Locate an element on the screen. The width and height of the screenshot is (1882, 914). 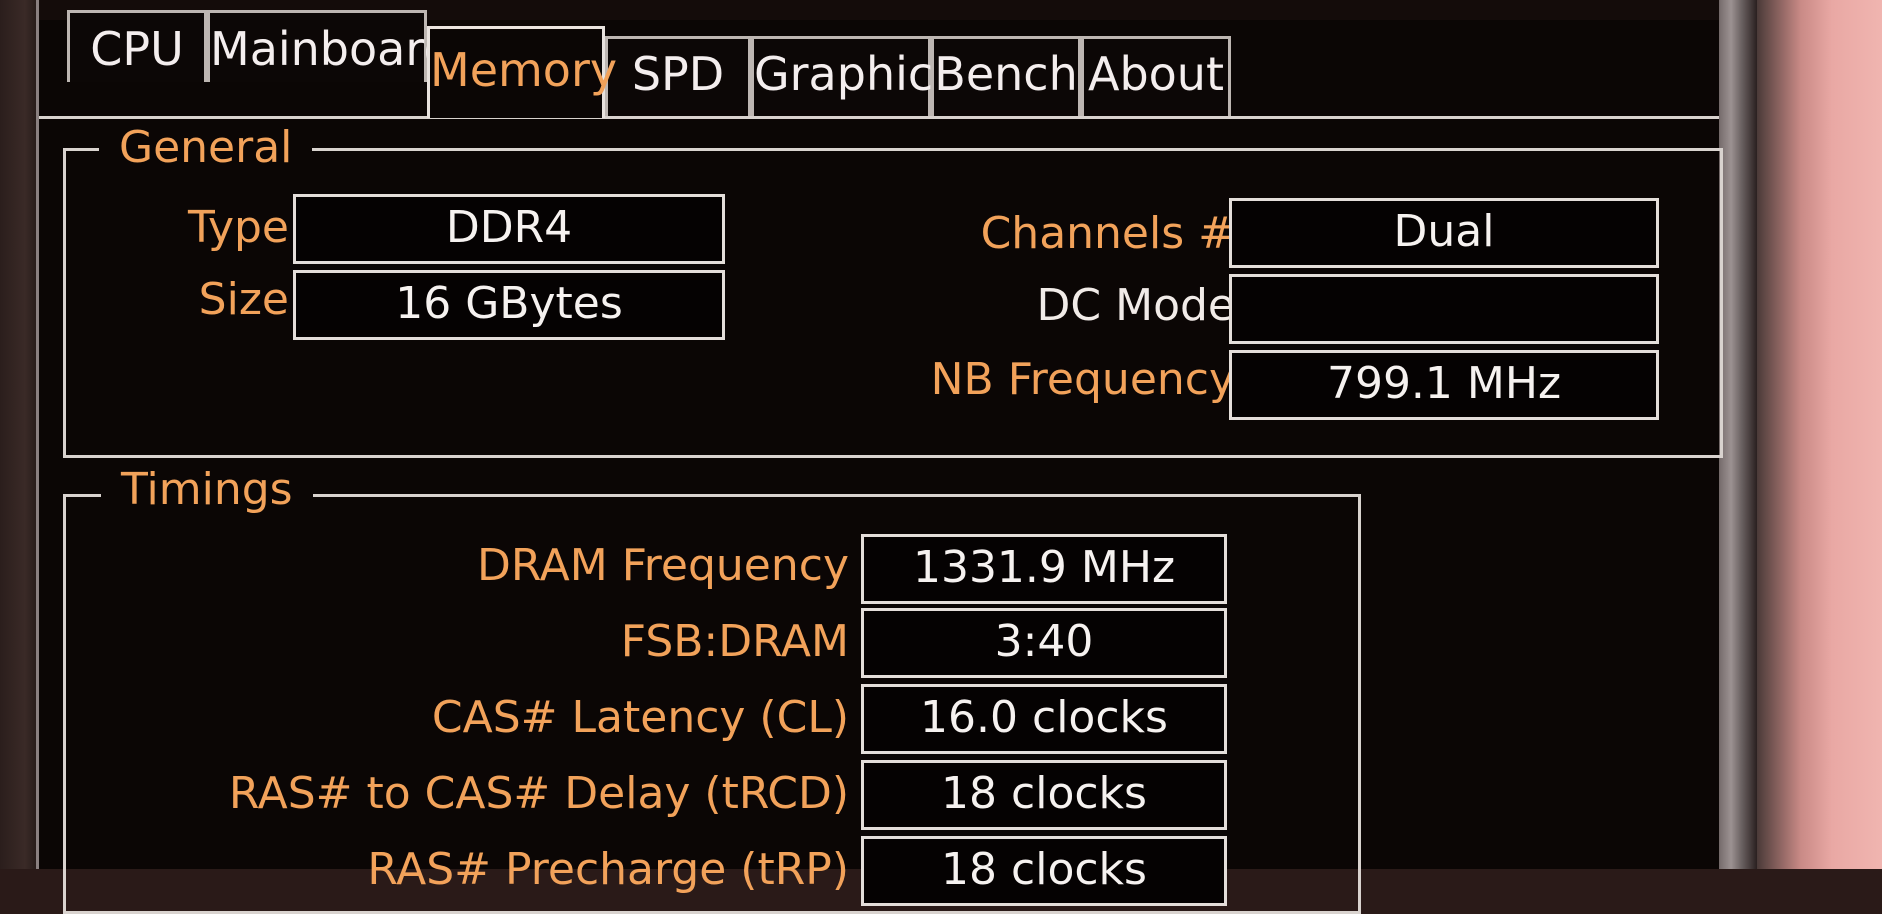
nbfreq-field: 799.1 MHz is located at coordinates (1444, 385).